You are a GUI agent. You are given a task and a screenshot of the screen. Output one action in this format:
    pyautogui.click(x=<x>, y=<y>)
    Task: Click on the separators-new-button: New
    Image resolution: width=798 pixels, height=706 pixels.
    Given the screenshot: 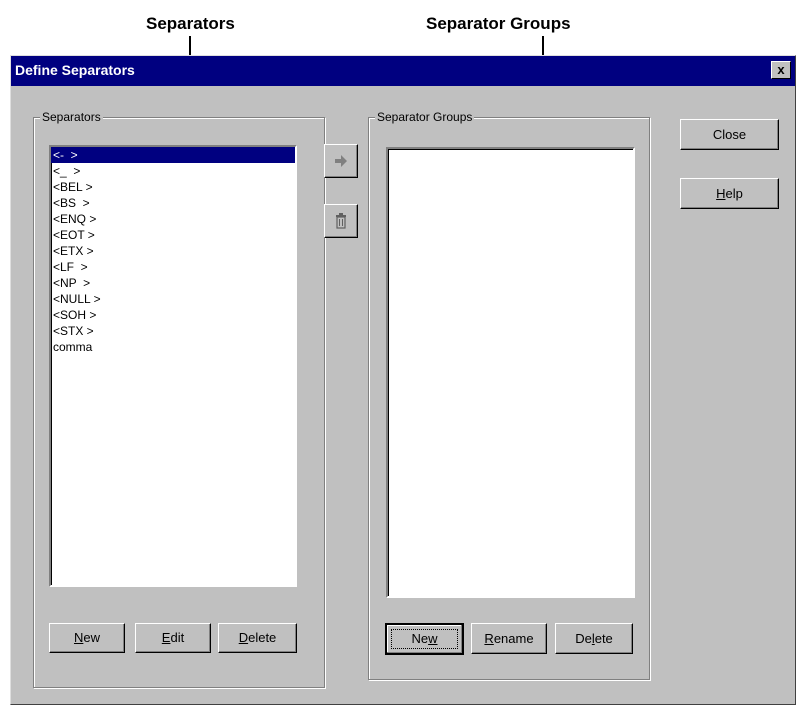 What is the action you would take?
    pyautogui.click(x=87, y=638)
    